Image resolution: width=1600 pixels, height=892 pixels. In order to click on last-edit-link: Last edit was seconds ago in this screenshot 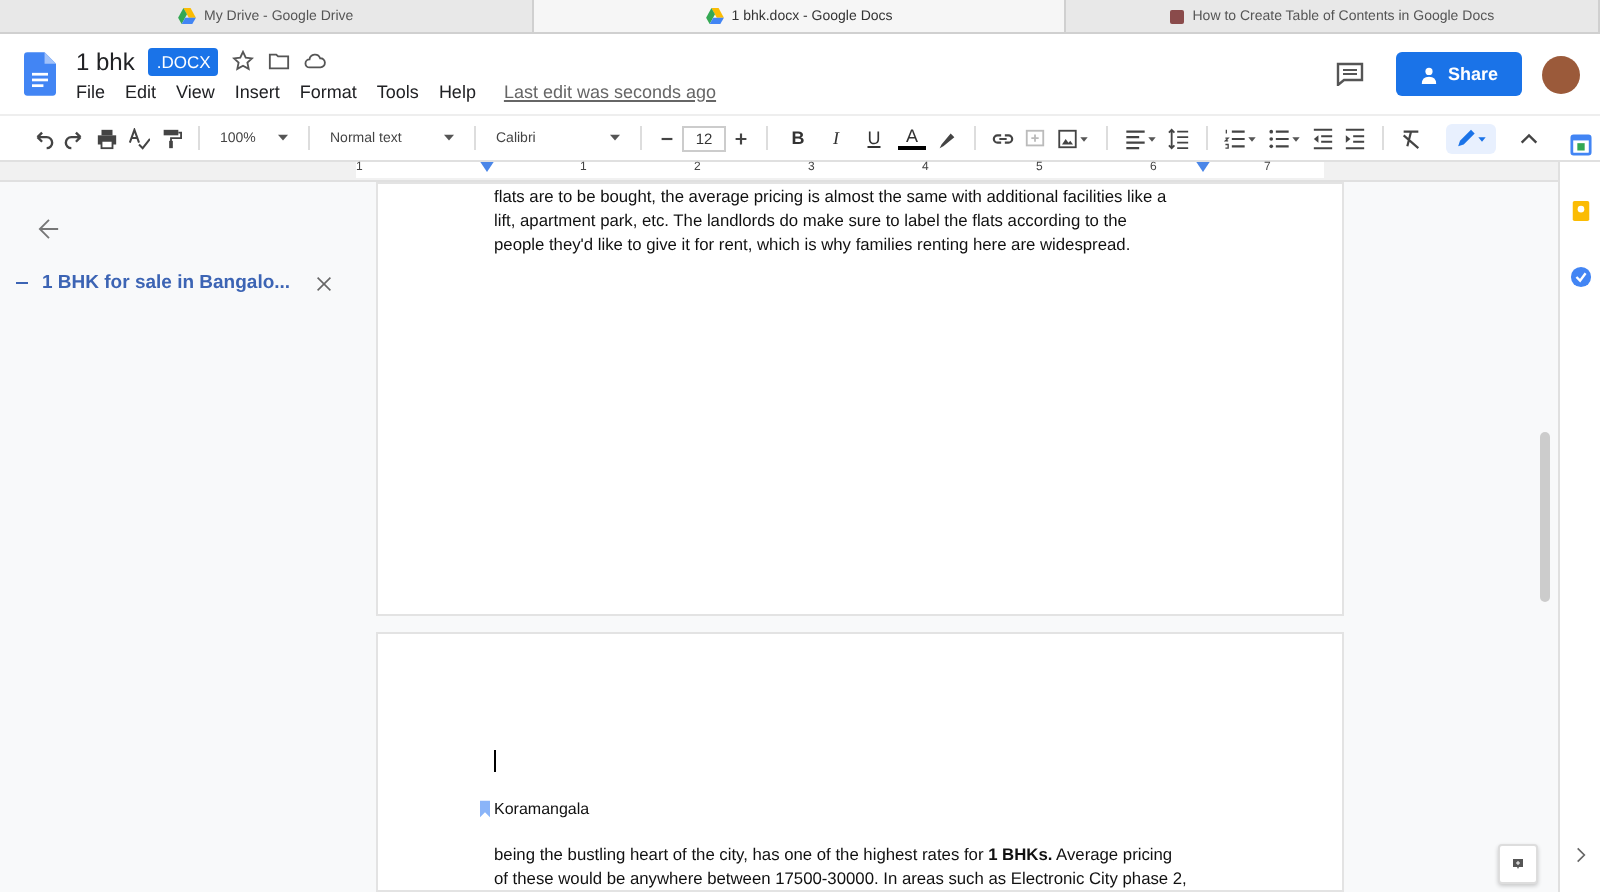, I will do `click(610, 91)`.